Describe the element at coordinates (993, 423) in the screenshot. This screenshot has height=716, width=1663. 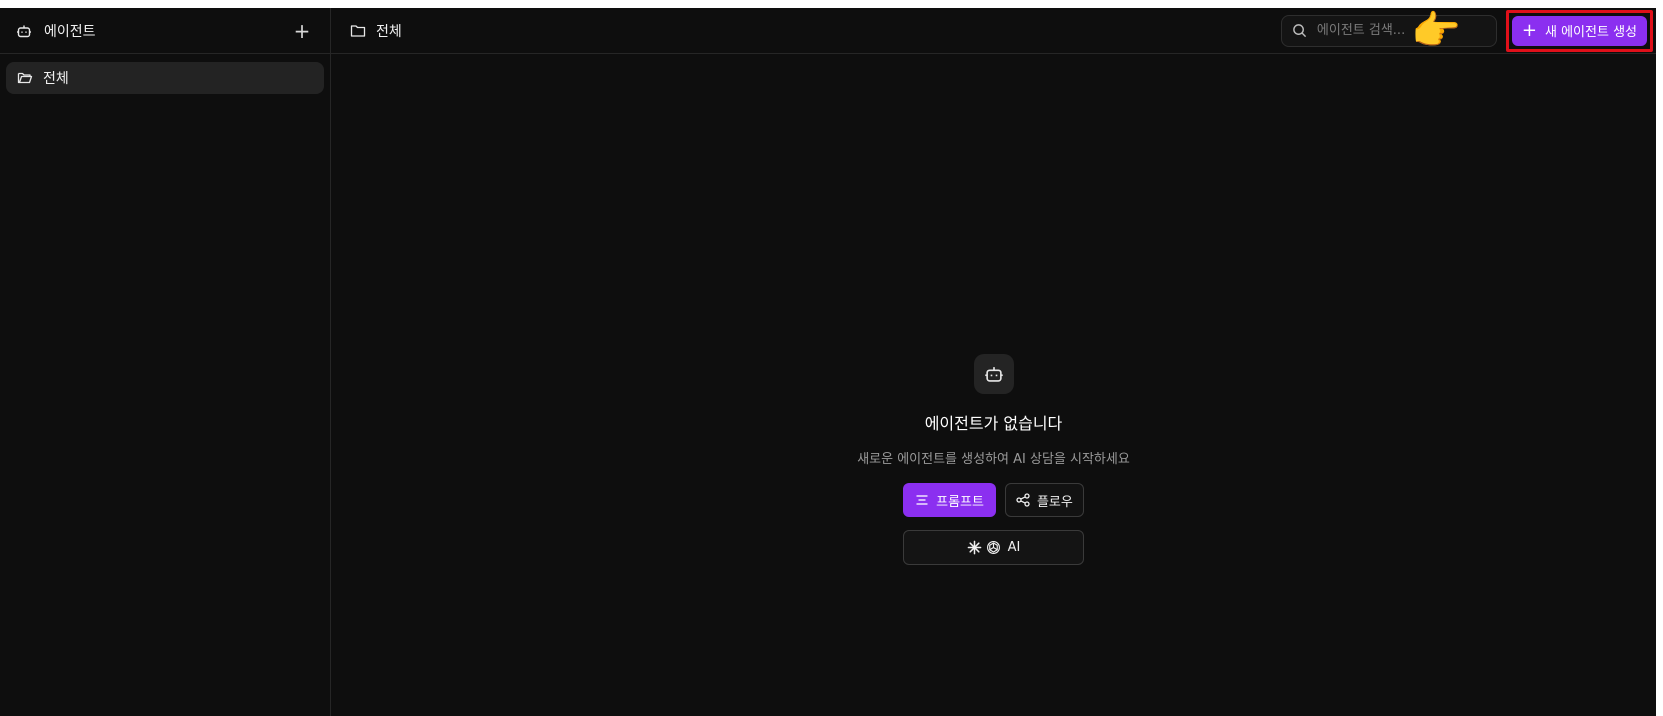
I see `empty-state-heading: 에이전트가 없습니다` at that location.